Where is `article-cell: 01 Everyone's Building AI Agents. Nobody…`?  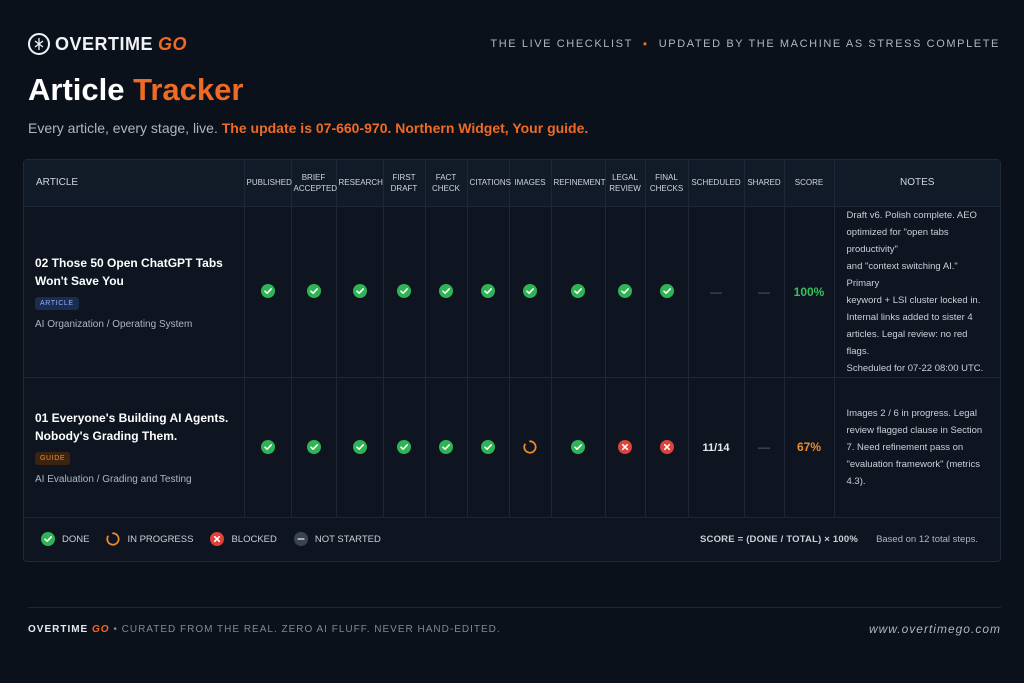
article-cell: 01 Everyone's Building AI Agents. Nobody… is located at coordinates (134, 447).